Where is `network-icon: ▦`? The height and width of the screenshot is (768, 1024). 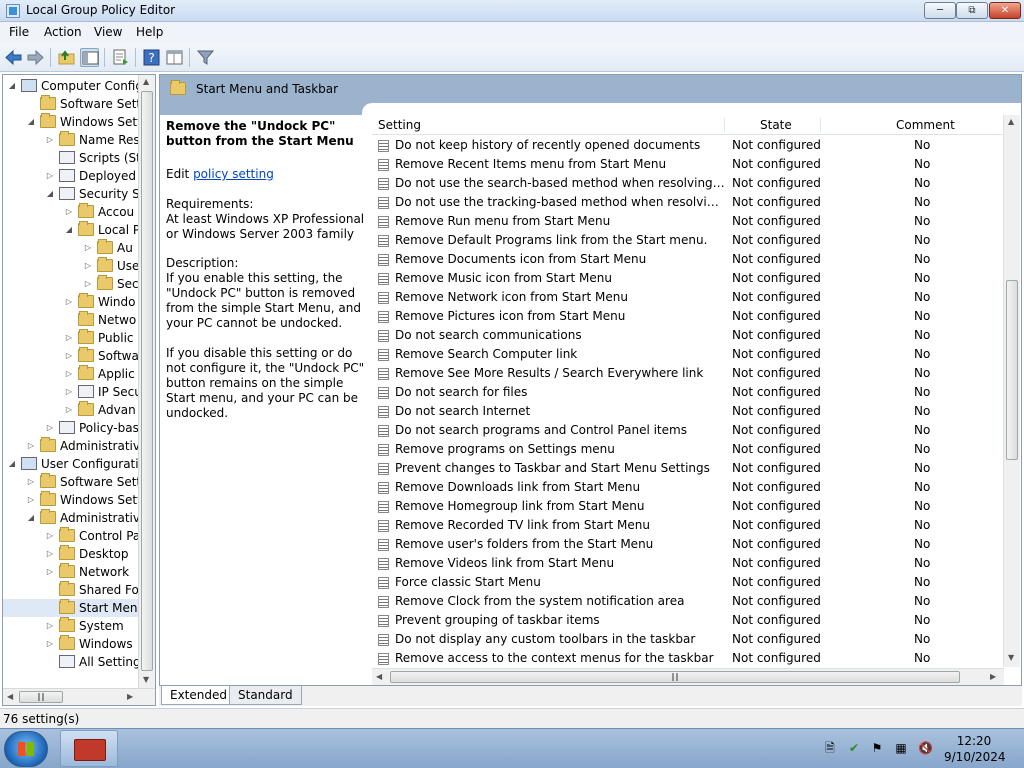 network-icon: ▦ is located at coordinates (901, 748).